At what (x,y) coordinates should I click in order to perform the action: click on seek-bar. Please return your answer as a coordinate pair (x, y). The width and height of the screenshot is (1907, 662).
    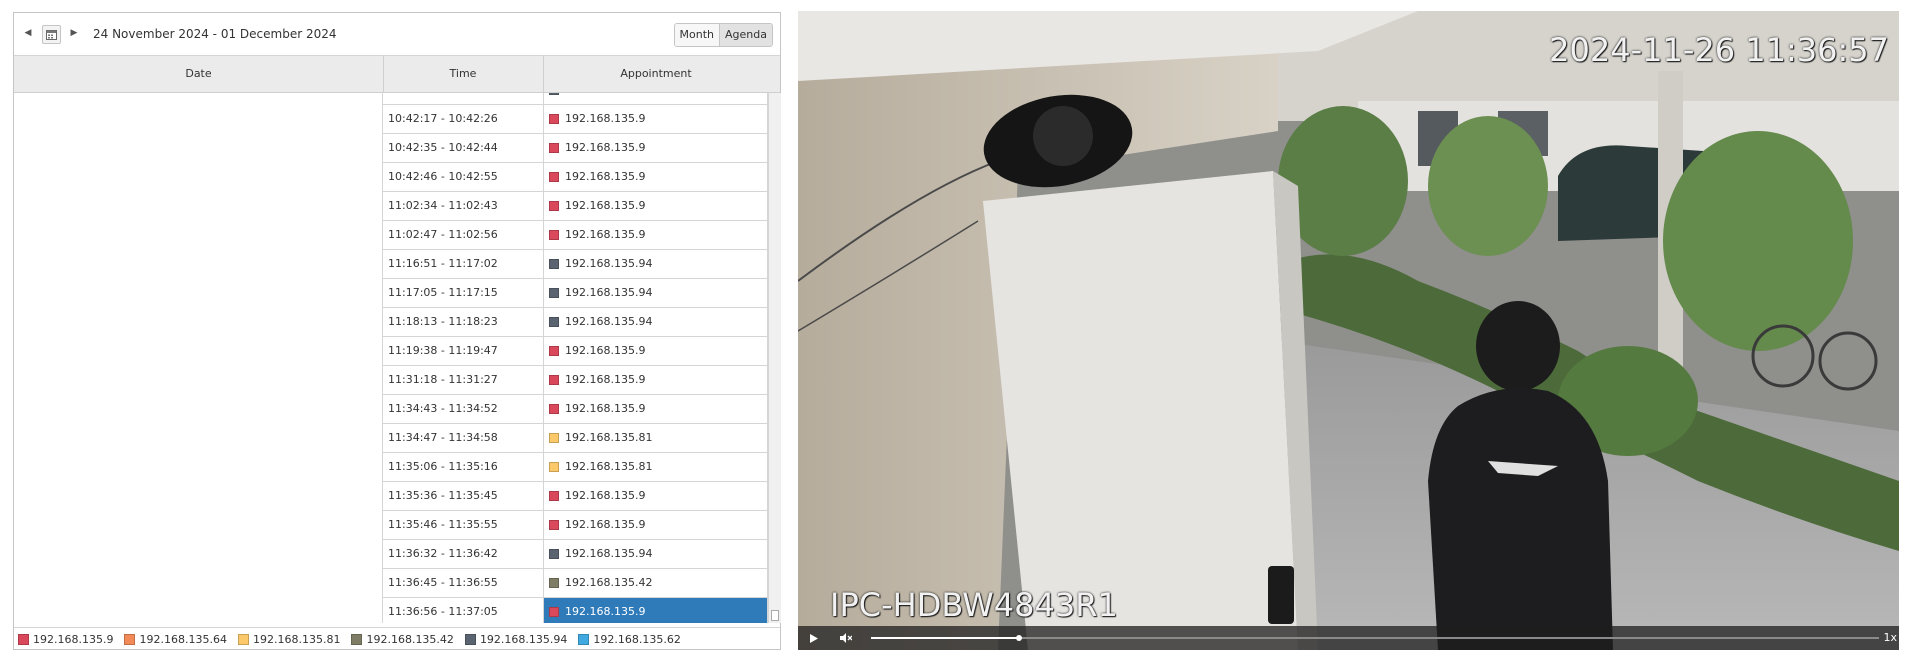
    Looking at the image, I should click on (1375, 638).